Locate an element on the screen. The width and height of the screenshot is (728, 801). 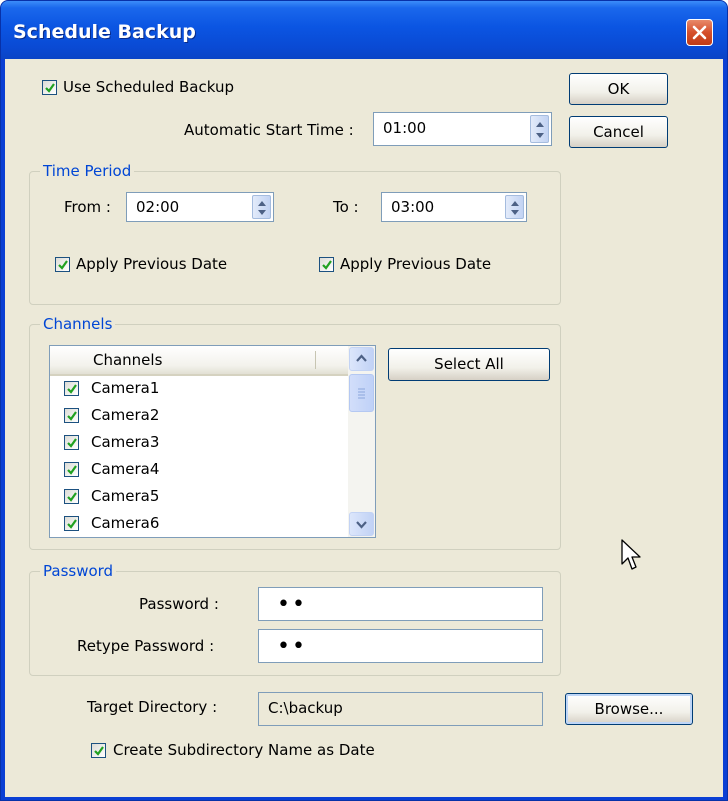
channels-column-header: Channels is located at coordinates (199, 361).